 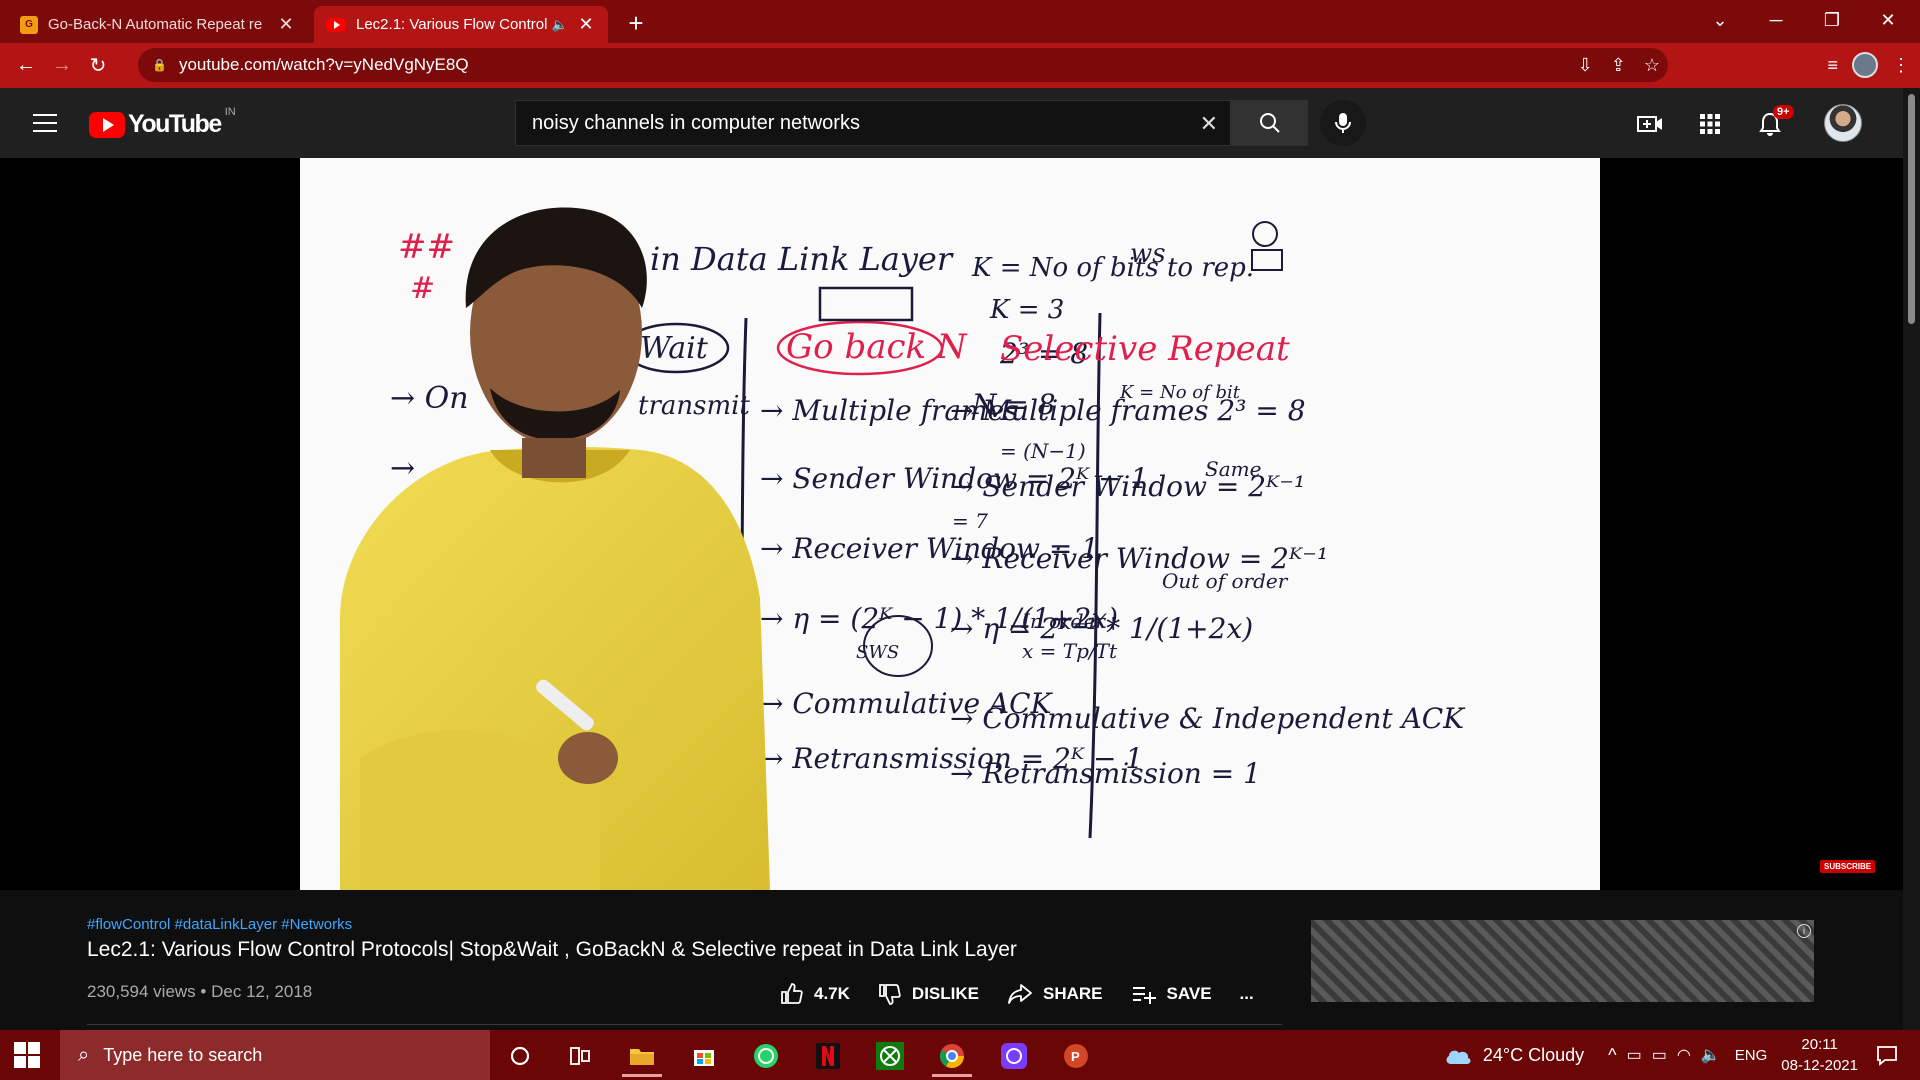 I want to click on share-label: SHARE, so click(x=1072, y=993).